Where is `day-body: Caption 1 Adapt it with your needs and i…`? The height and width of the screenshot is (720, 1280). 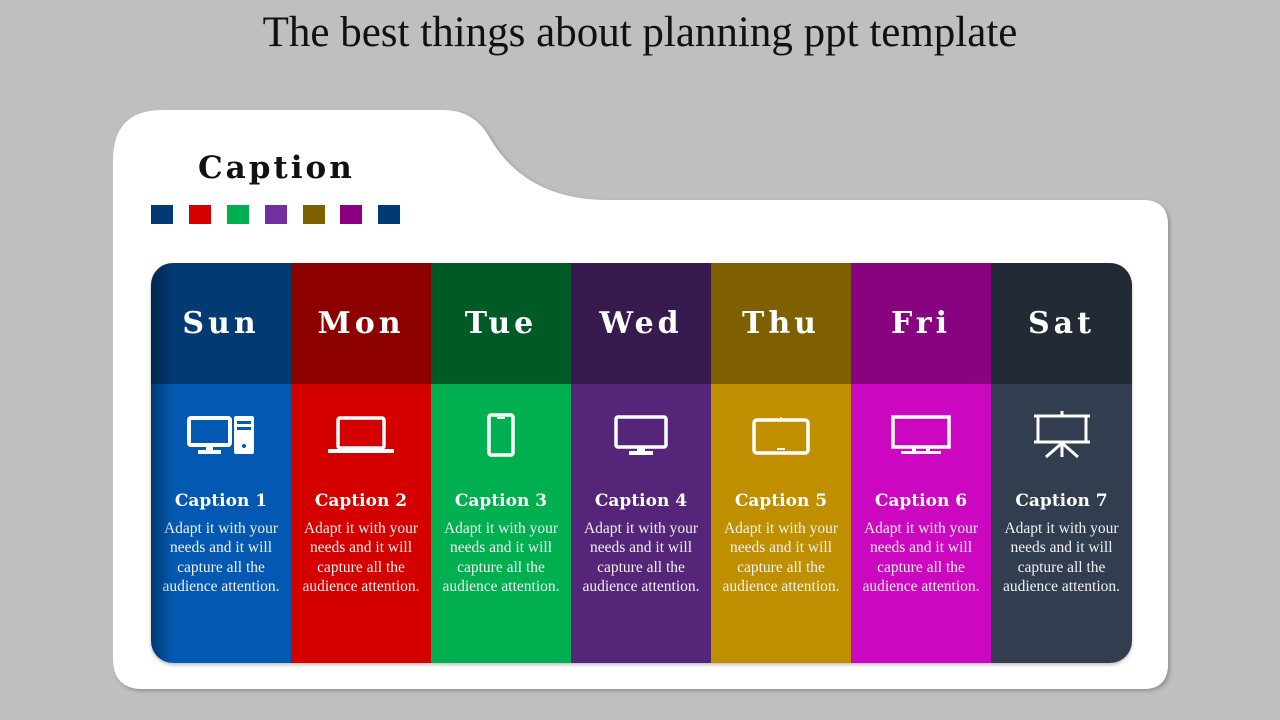
day-body: Caption 1 Adapt it with your needs and i… is located at coordinates (221, 523).